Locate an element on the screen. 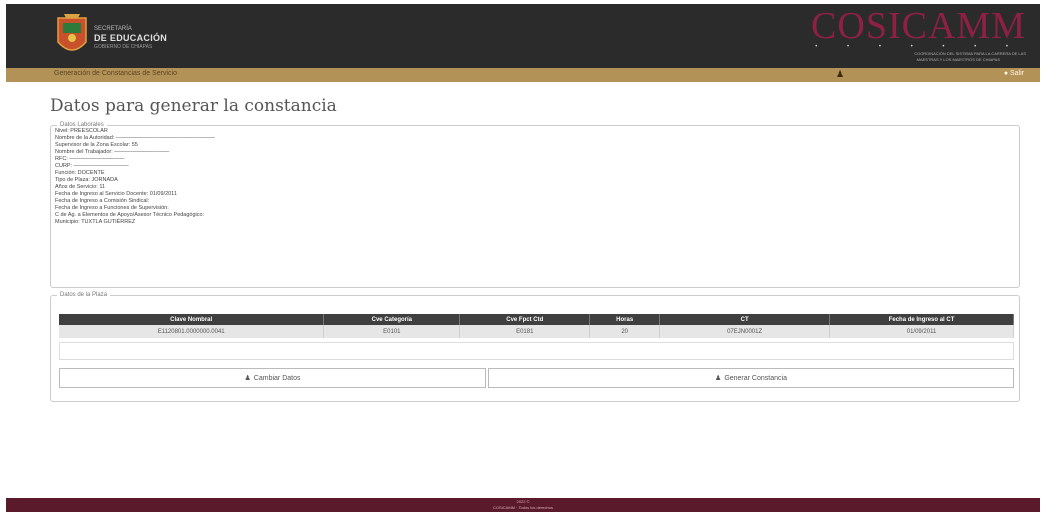 Image resolution: width=1047 pixels, height=514 pixels. table-cell: 20 is located at coordinates (625, 331).